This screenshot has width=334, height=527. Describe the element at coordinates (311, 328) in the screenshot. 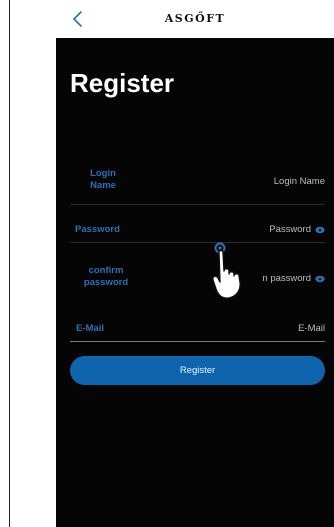

I see `email-input: E-Mail` at that location.